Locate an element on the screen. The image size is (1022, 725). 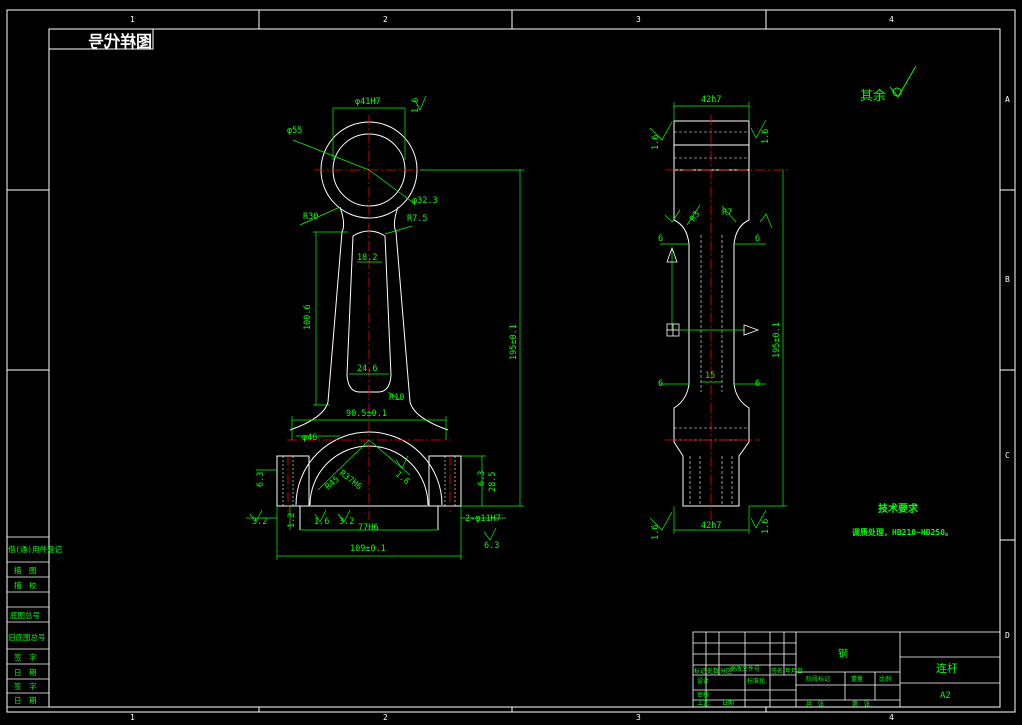
tb-sheet-no: 第 张 is located at coordinates (861, 704).